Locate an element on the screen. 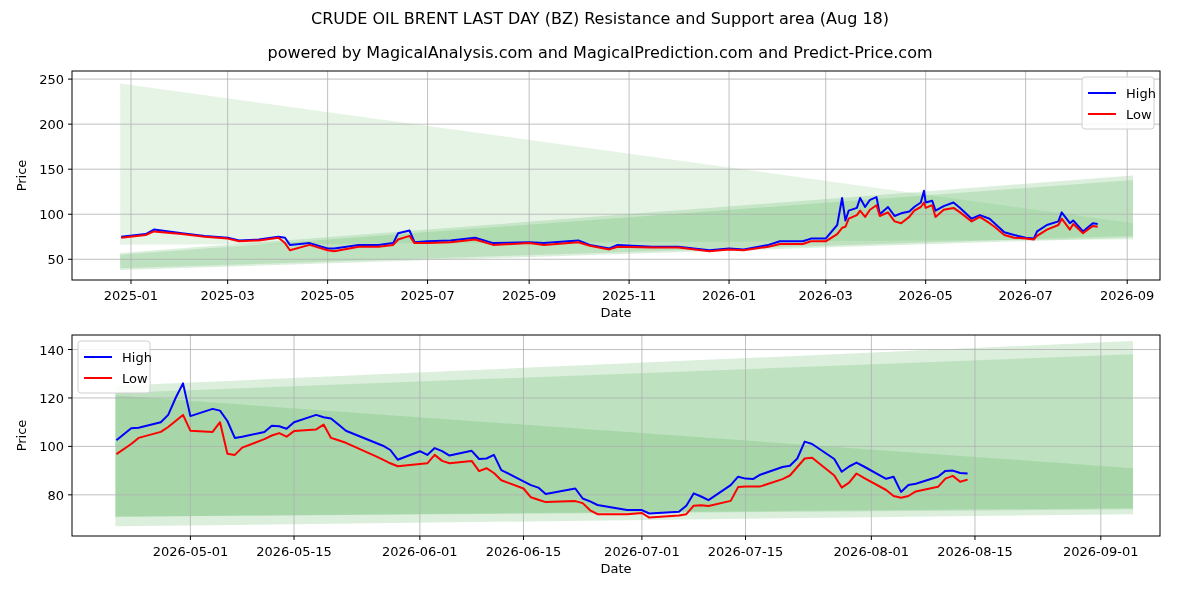 The height and width of the screenshot is (600, 1200). x-tick-label: 2026-08-15 is located at coordinates (975, 551).